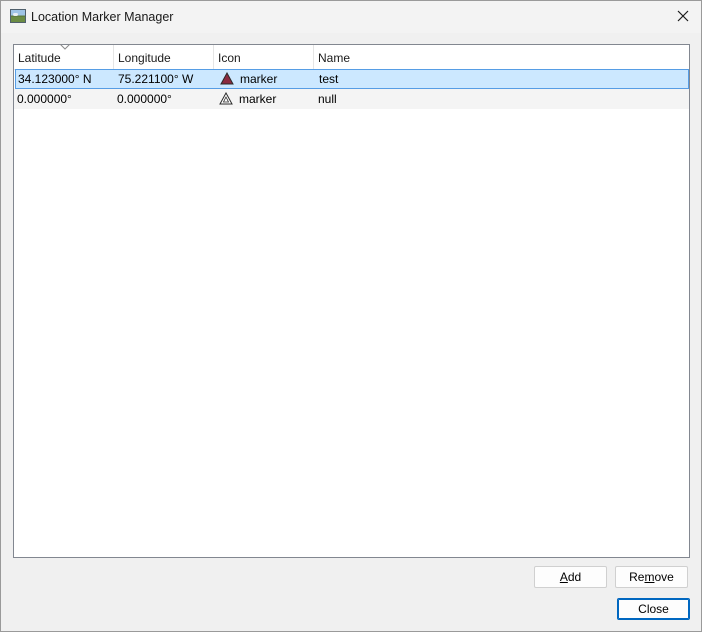 The image size is (702, 632). Describe the element at coordinates (501, 57) in the screenshot. I see `column-header-name: Name` at that location.